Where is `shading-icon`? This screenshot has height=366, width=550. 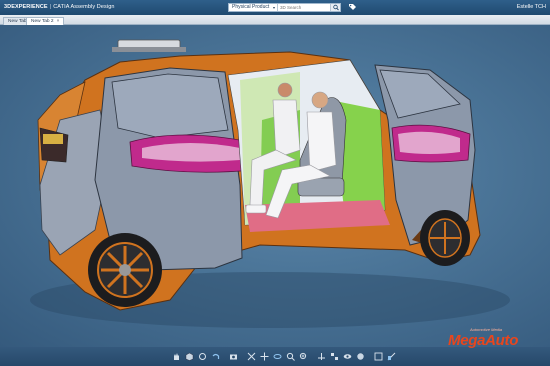
shading-icon is located at coordinates (360, 356).